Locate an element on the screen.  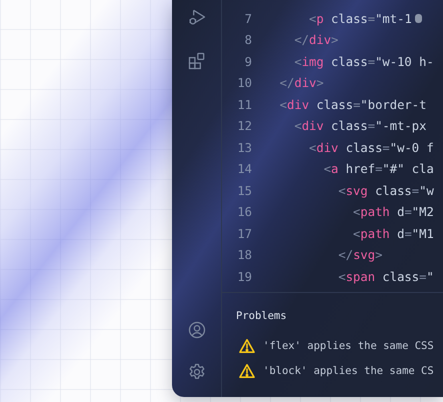
code-line: <p class="mt-1 is located at coordinates (360, 19).